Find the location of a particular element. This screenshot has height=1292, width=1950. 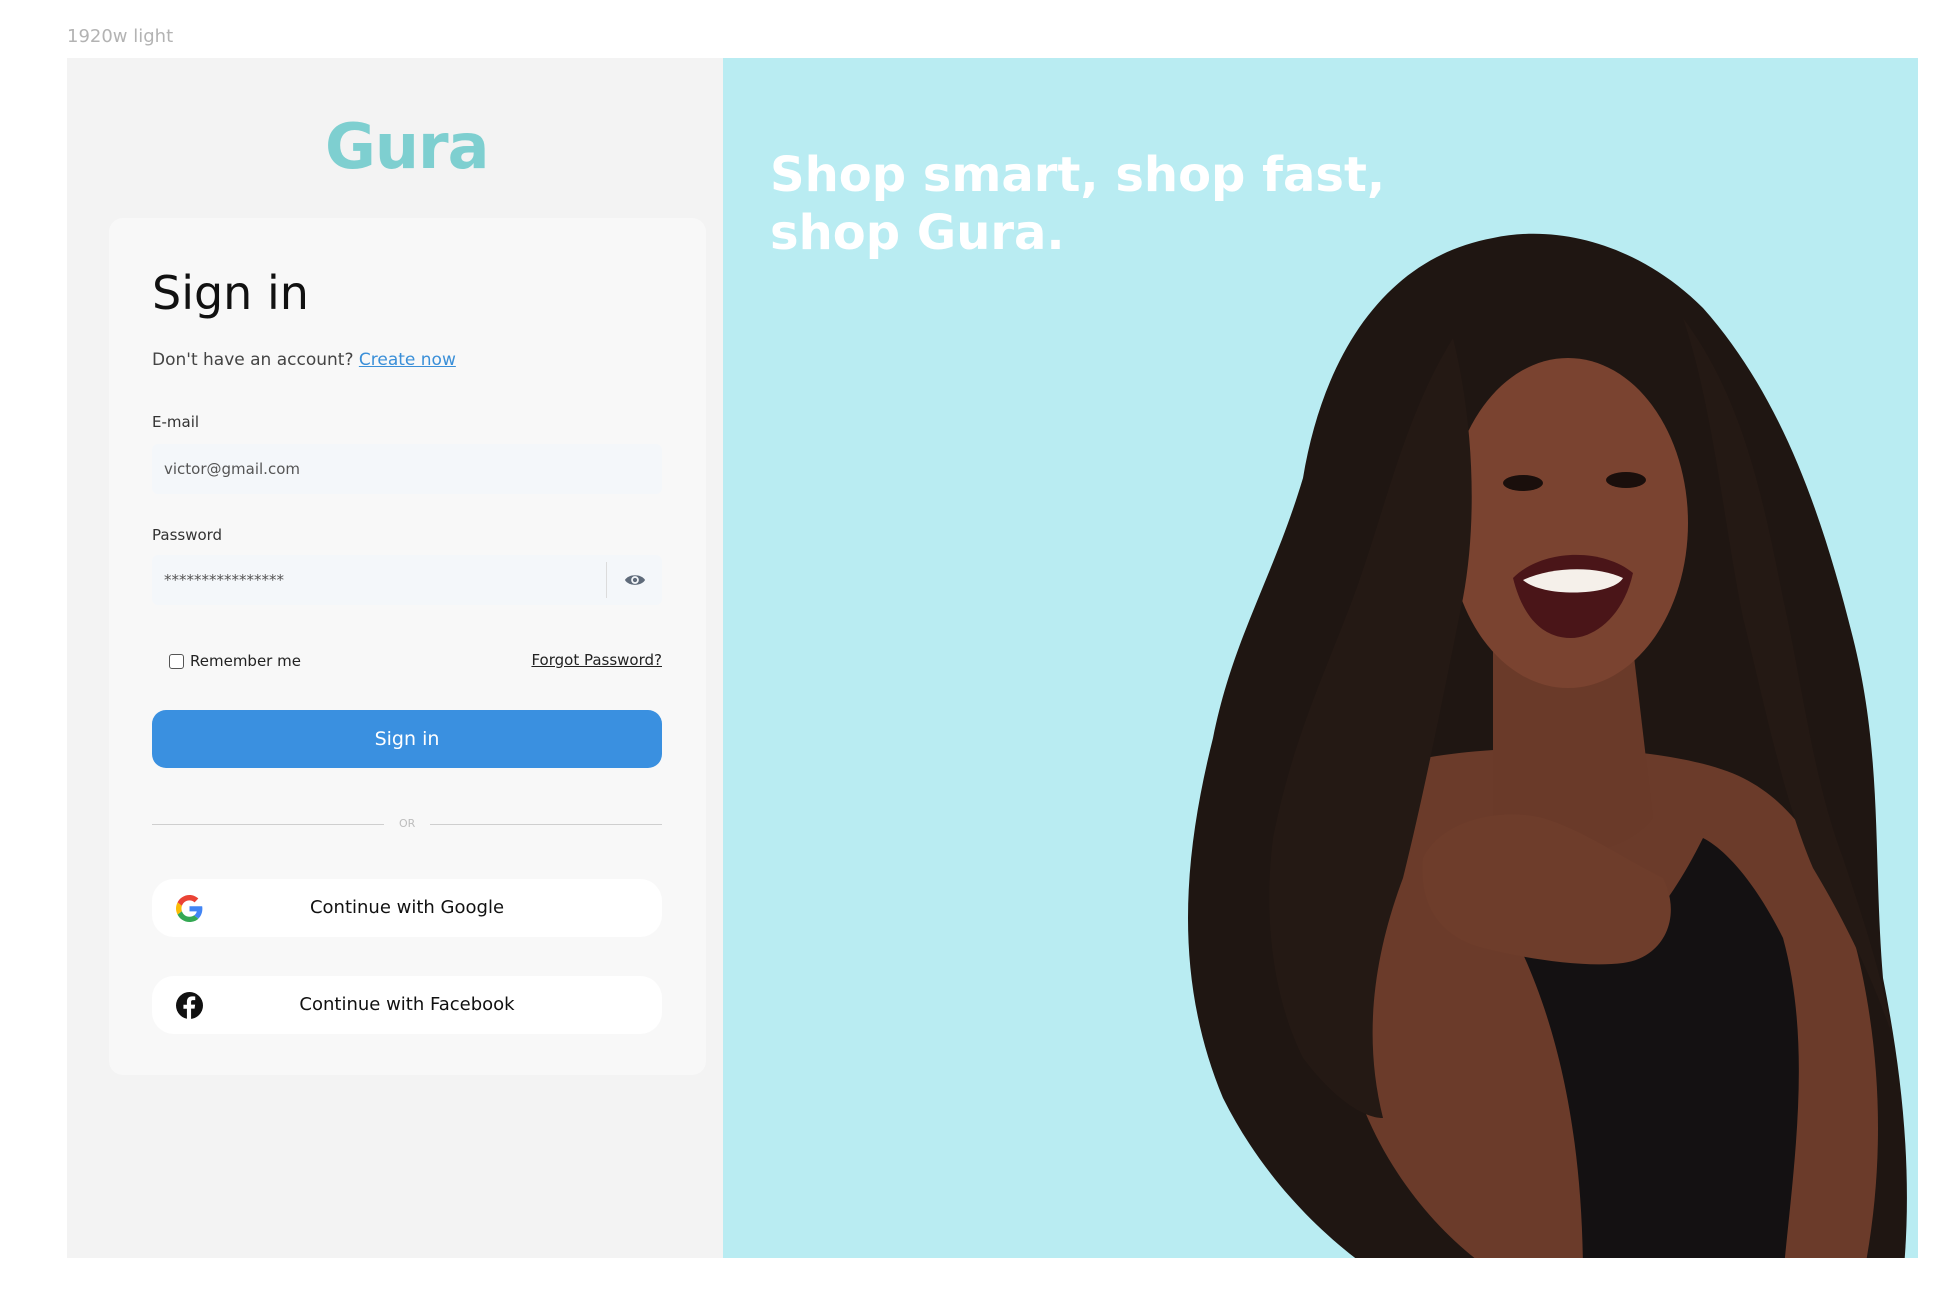

email-label: E-mail is located at coordinates (176, 422).